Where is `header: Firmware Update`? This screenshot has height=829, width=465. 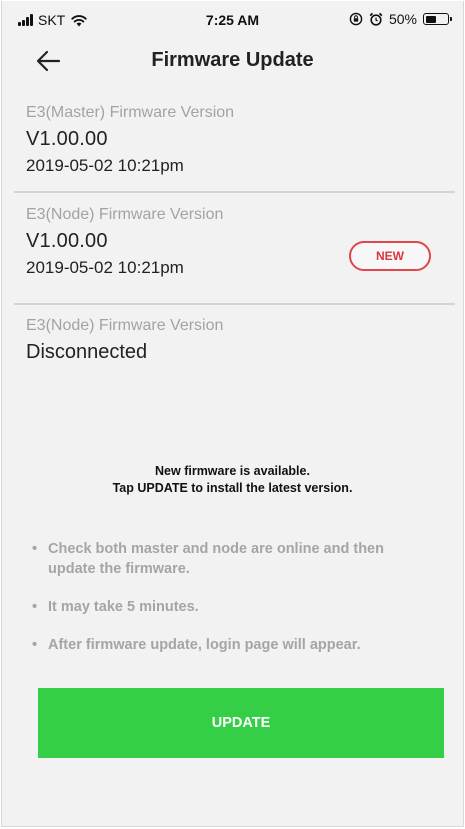 header: Firmware Update is located at coordinates (232, 64).